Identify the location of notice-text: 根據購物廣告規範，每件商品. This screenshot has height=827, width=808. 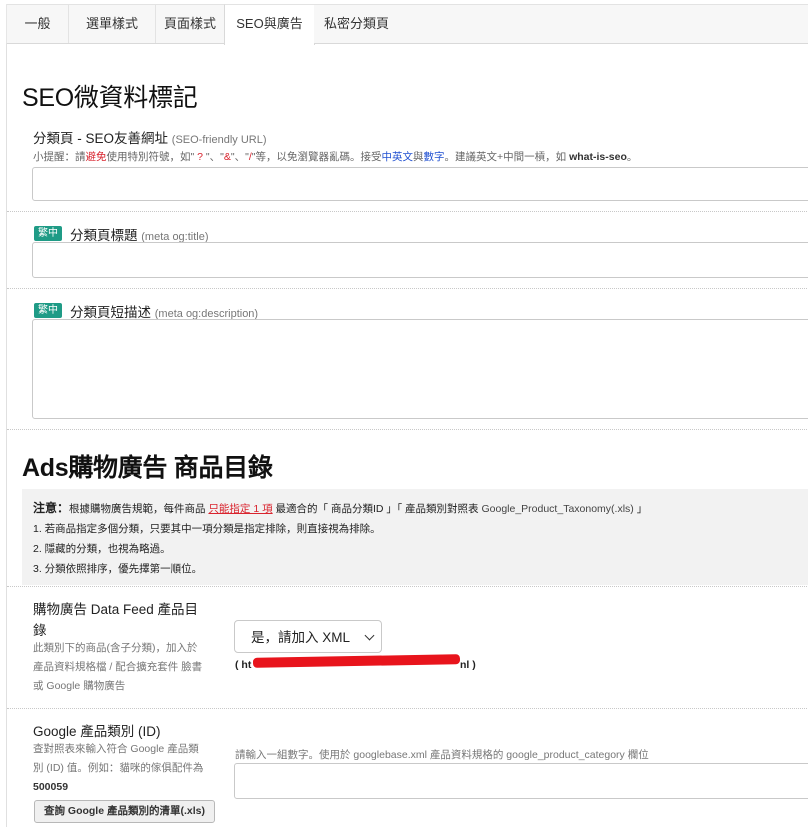
(139, 509).